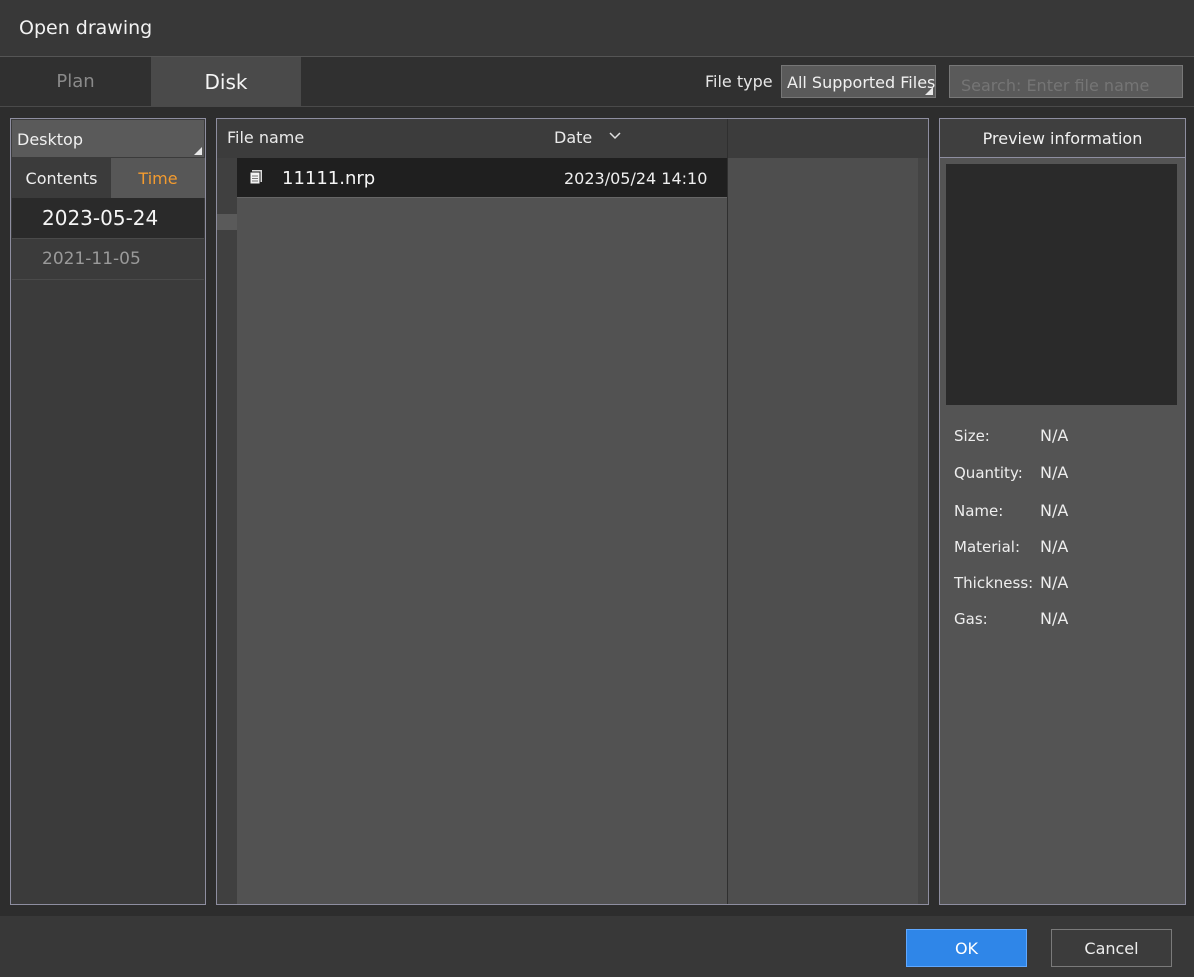 The width and height of the screenshot is (1194, 977). I want to click on ok-button: OK, so click(966, 948).